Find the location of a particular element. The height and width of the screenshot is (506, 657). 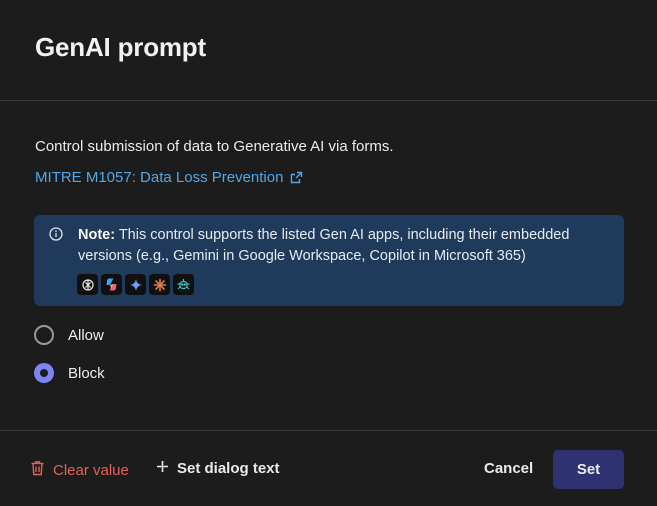

option-block: Block is located at coordinates (69, 373).